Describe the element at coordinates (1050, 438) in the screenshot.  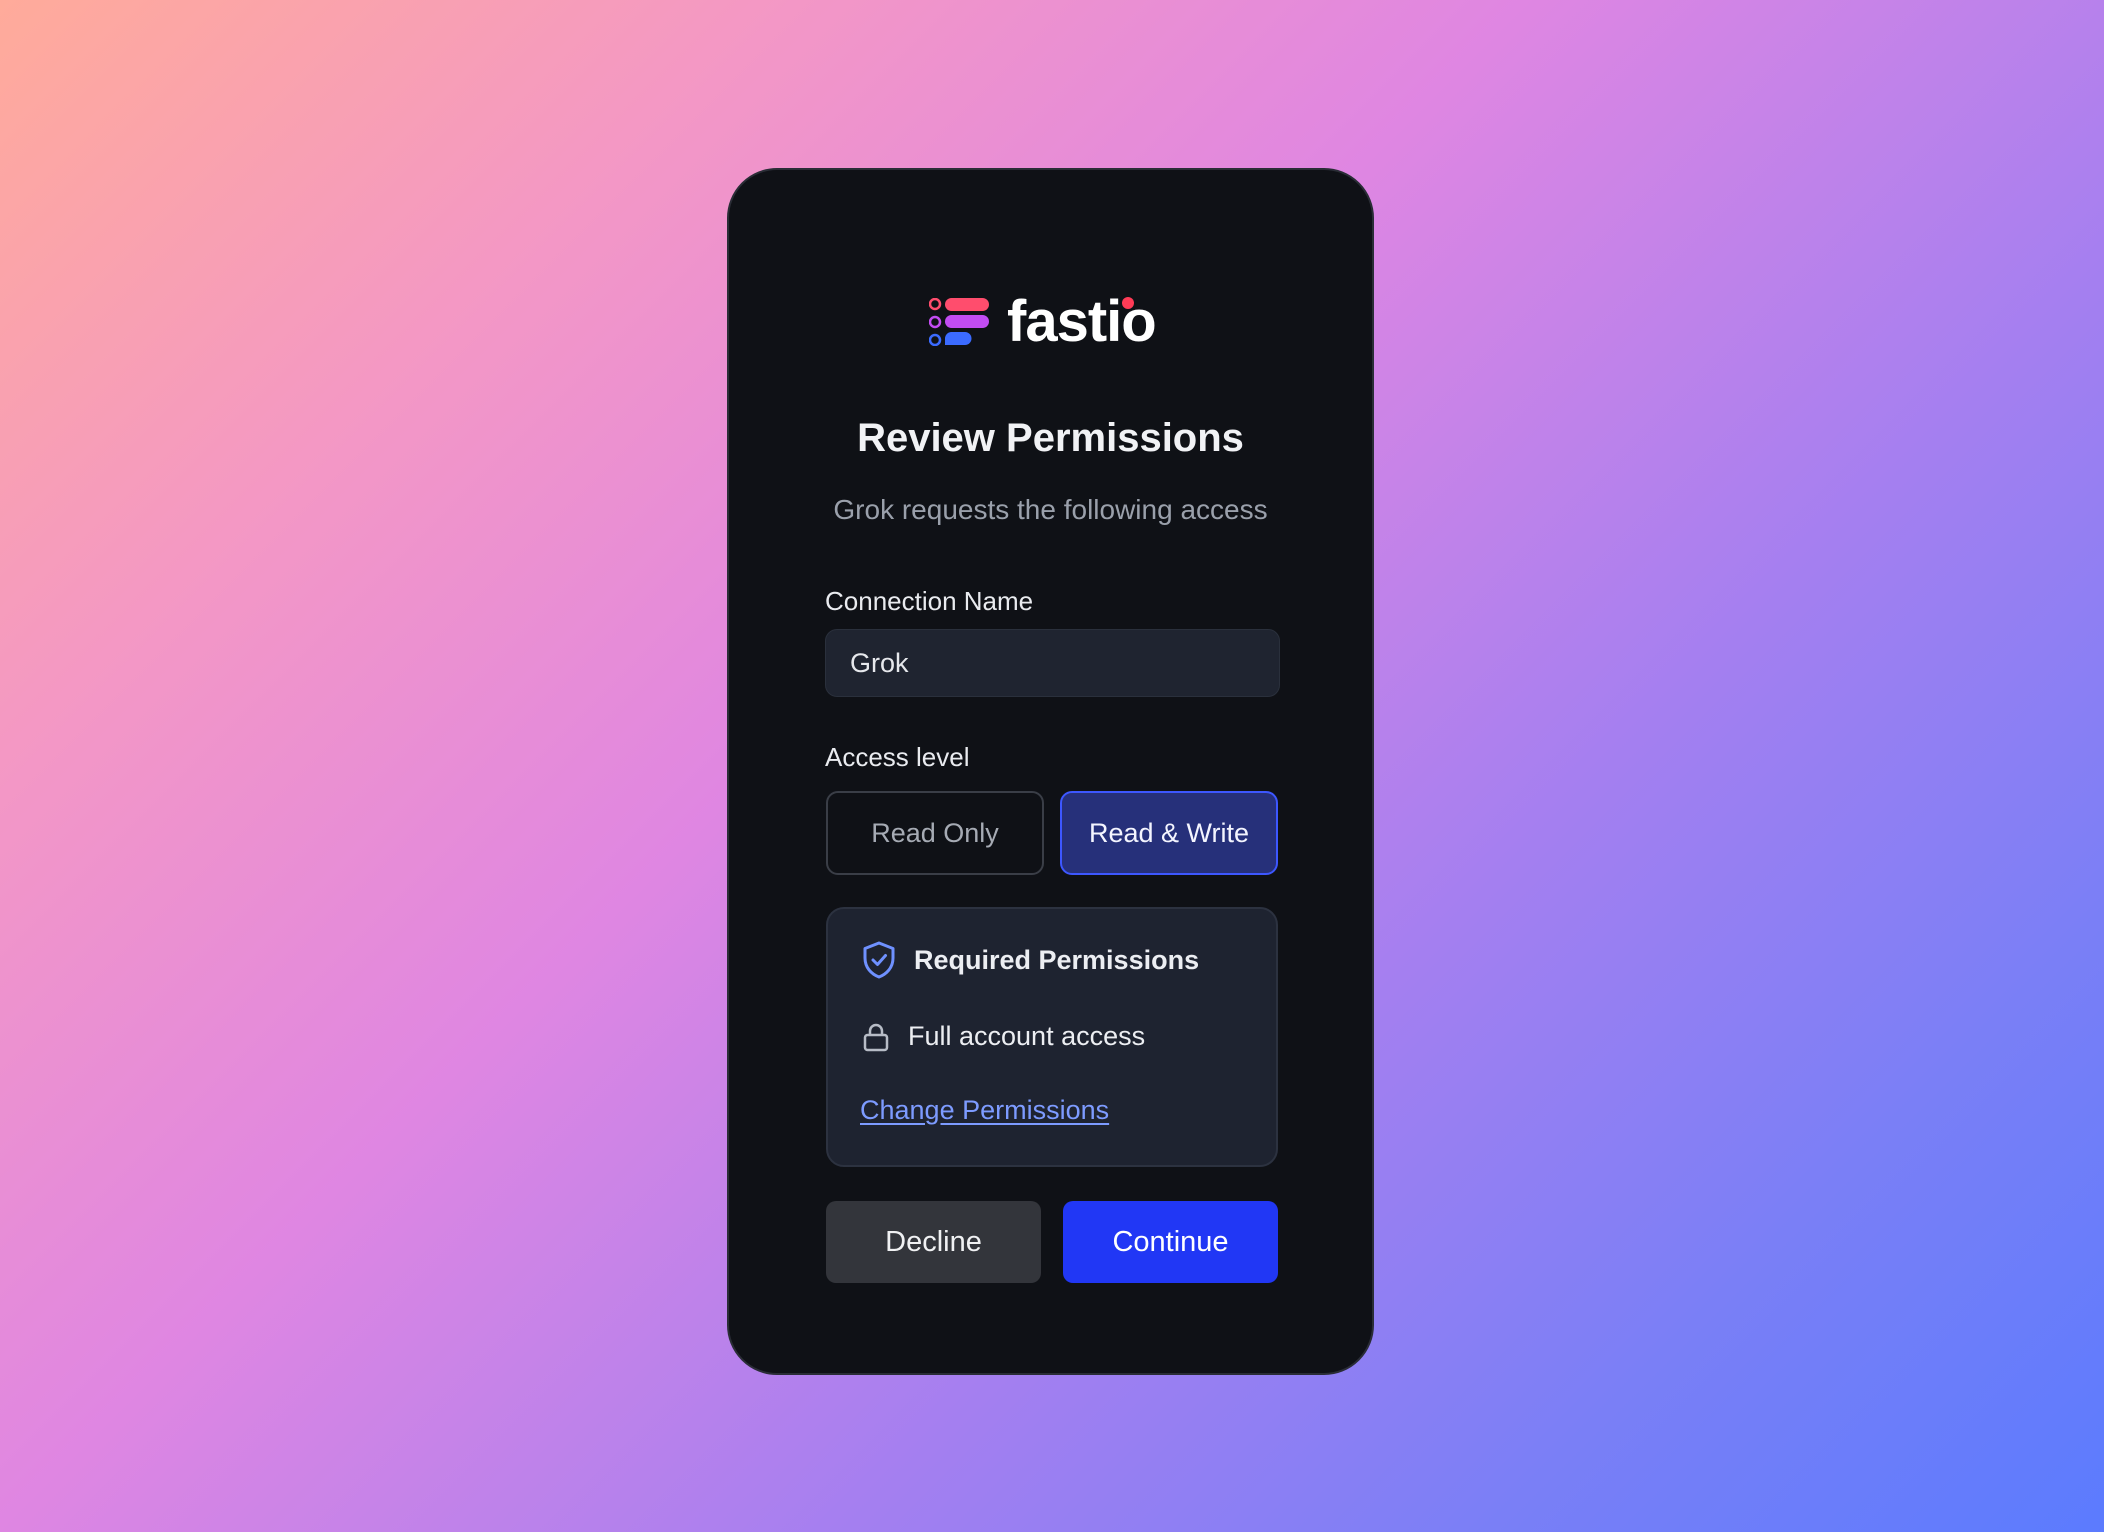
I see `page-title: Review Permissions` at that location.